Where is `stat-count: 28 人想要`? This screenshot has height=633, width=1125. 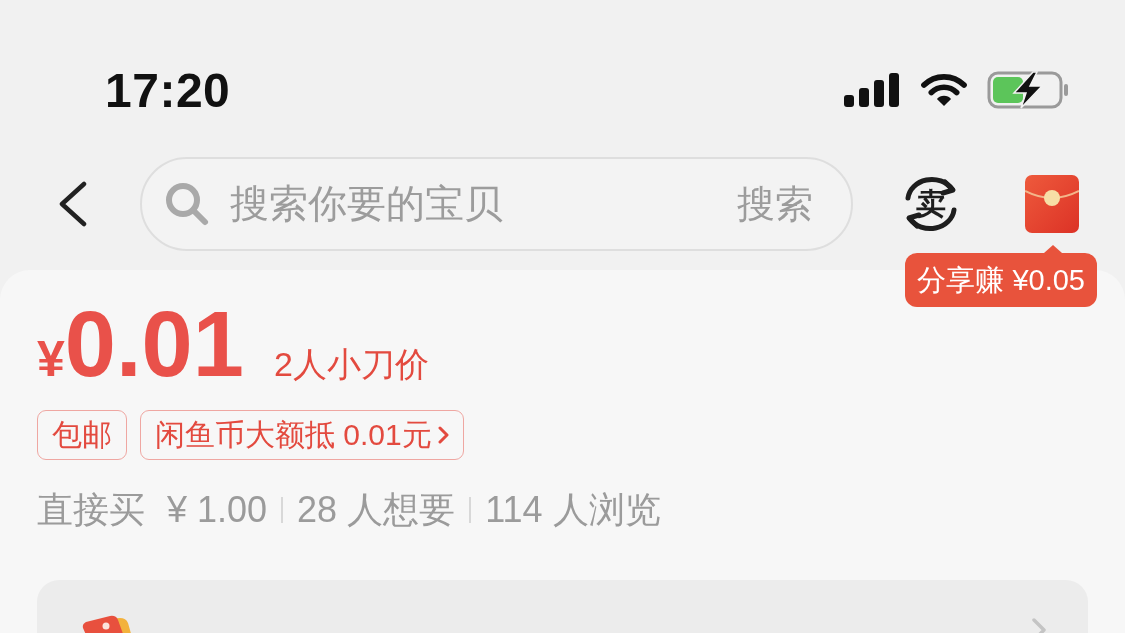
stat-count: 28 人想要 is located at coordinates (376, 509).